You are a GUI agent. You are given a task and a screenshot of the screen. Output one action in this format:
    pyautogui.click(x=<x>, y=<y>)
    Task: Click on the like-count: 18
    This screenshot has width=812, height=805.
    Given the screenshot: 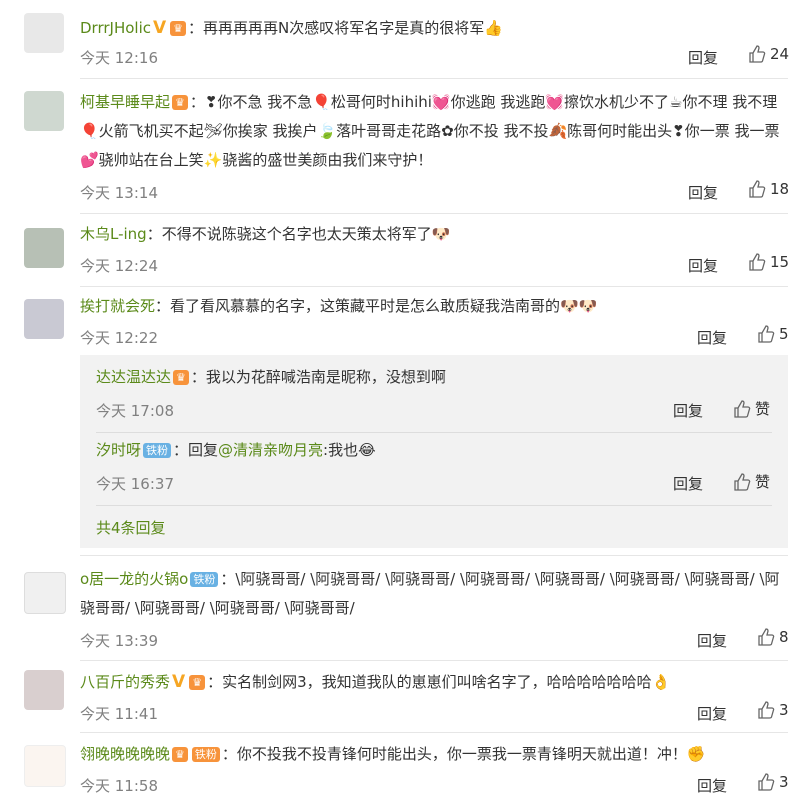 What is the action you would take?
    pyautogui.click(x=780, y=189)
    